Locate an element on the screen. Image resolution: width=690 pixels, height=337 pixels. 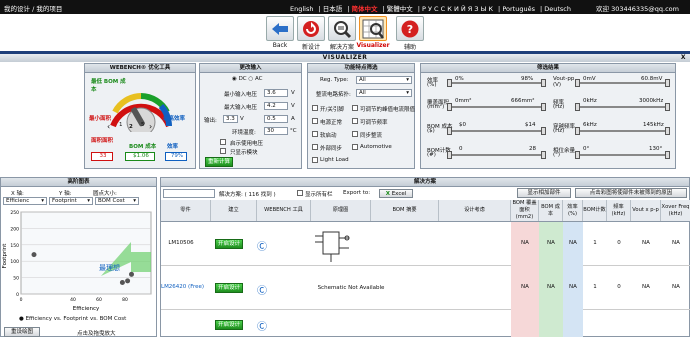
reset-plot-button: 重设绘图 is located at coordinates (22, 332).